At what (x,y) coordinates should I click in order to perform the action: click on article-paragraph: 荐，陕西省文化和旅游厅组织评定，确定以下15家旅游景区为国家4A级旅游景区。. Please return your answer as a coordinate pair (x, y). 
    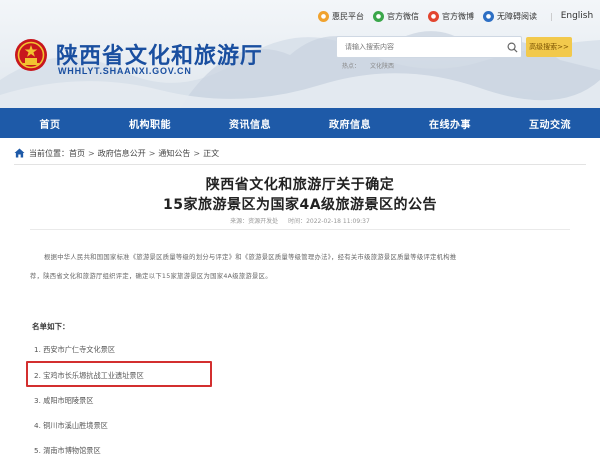
    Looking at the image, I should click on (151, 276).